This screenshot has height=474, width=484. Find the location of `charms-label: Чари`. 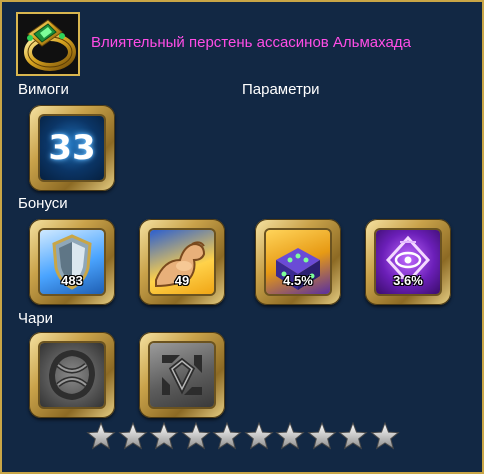

charms-label: Чари is located at coordinates (36, 318).